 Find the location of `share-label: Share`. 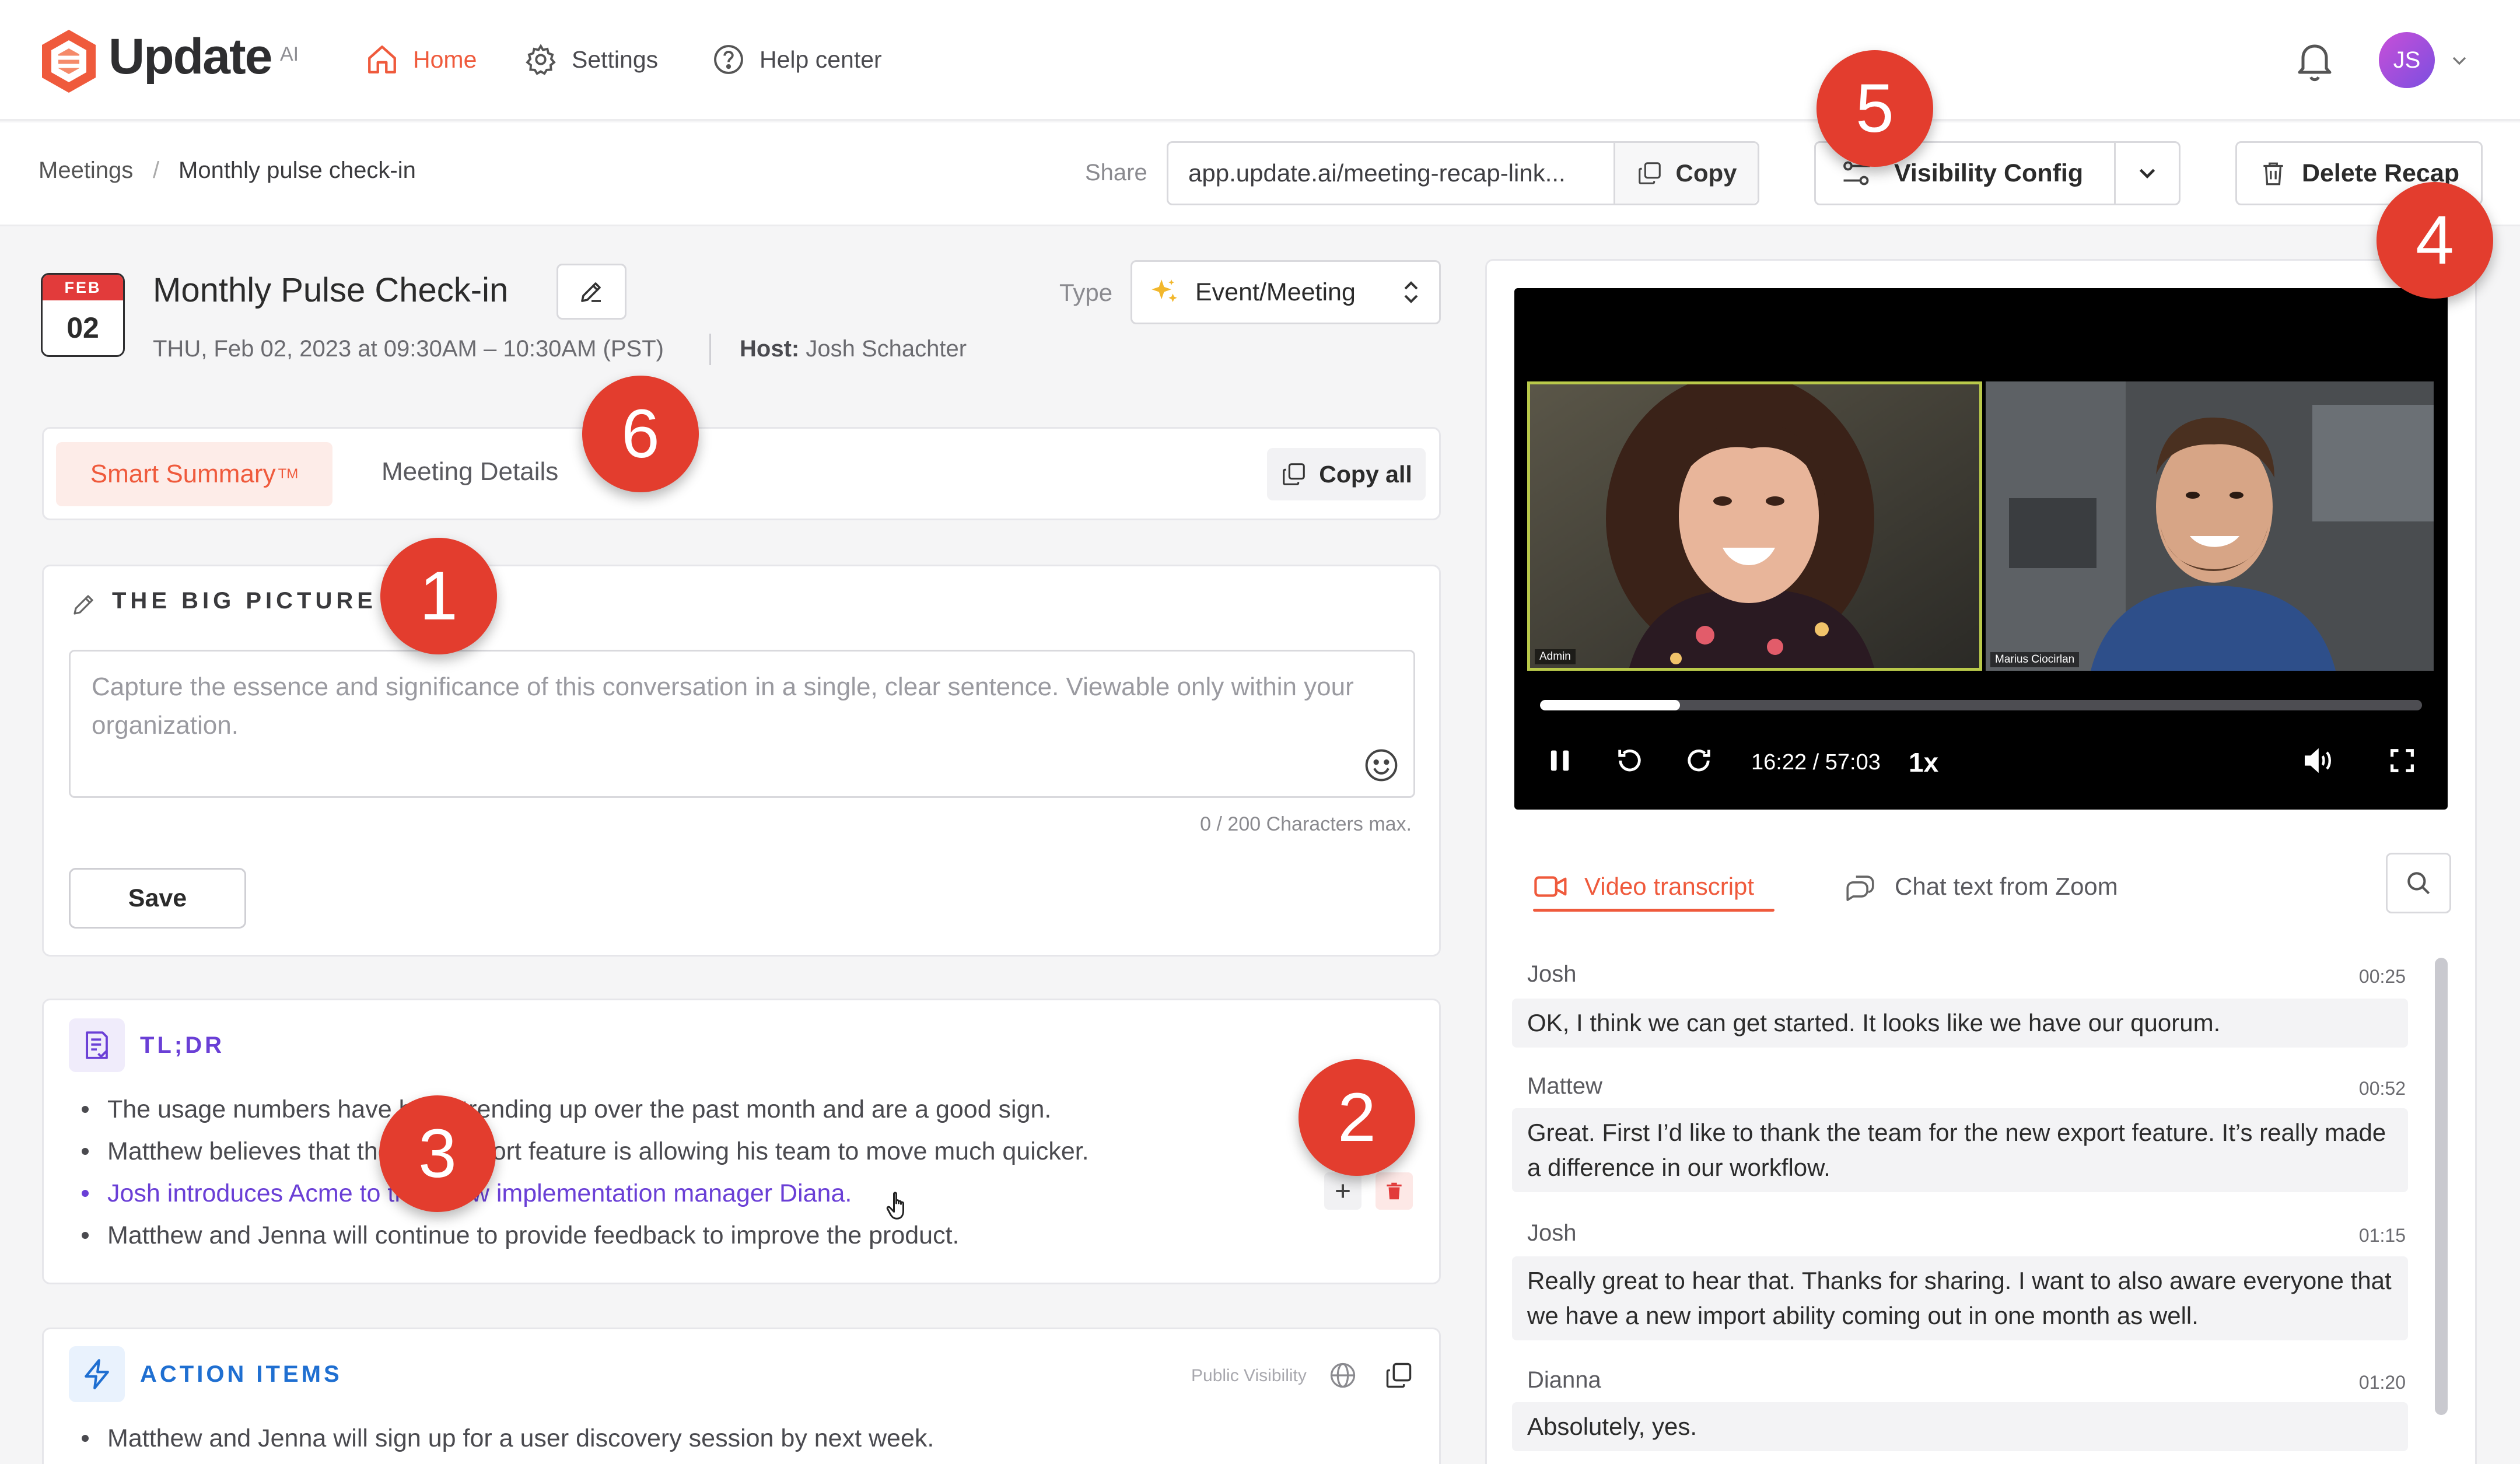

share-label: Share is located at coordinates (1116, 172).